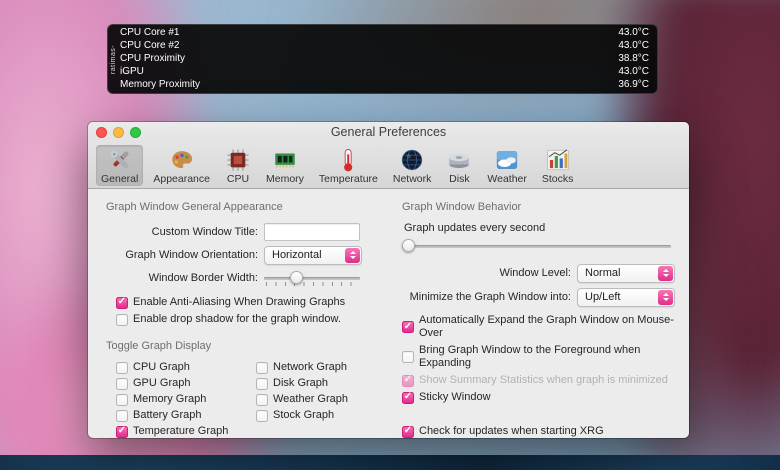  Describe the element at coordinates (239, 302) in the screenshot. I see `checkbox-label: Enable Anti-Aliasing When Drawing Graphs` at that location.